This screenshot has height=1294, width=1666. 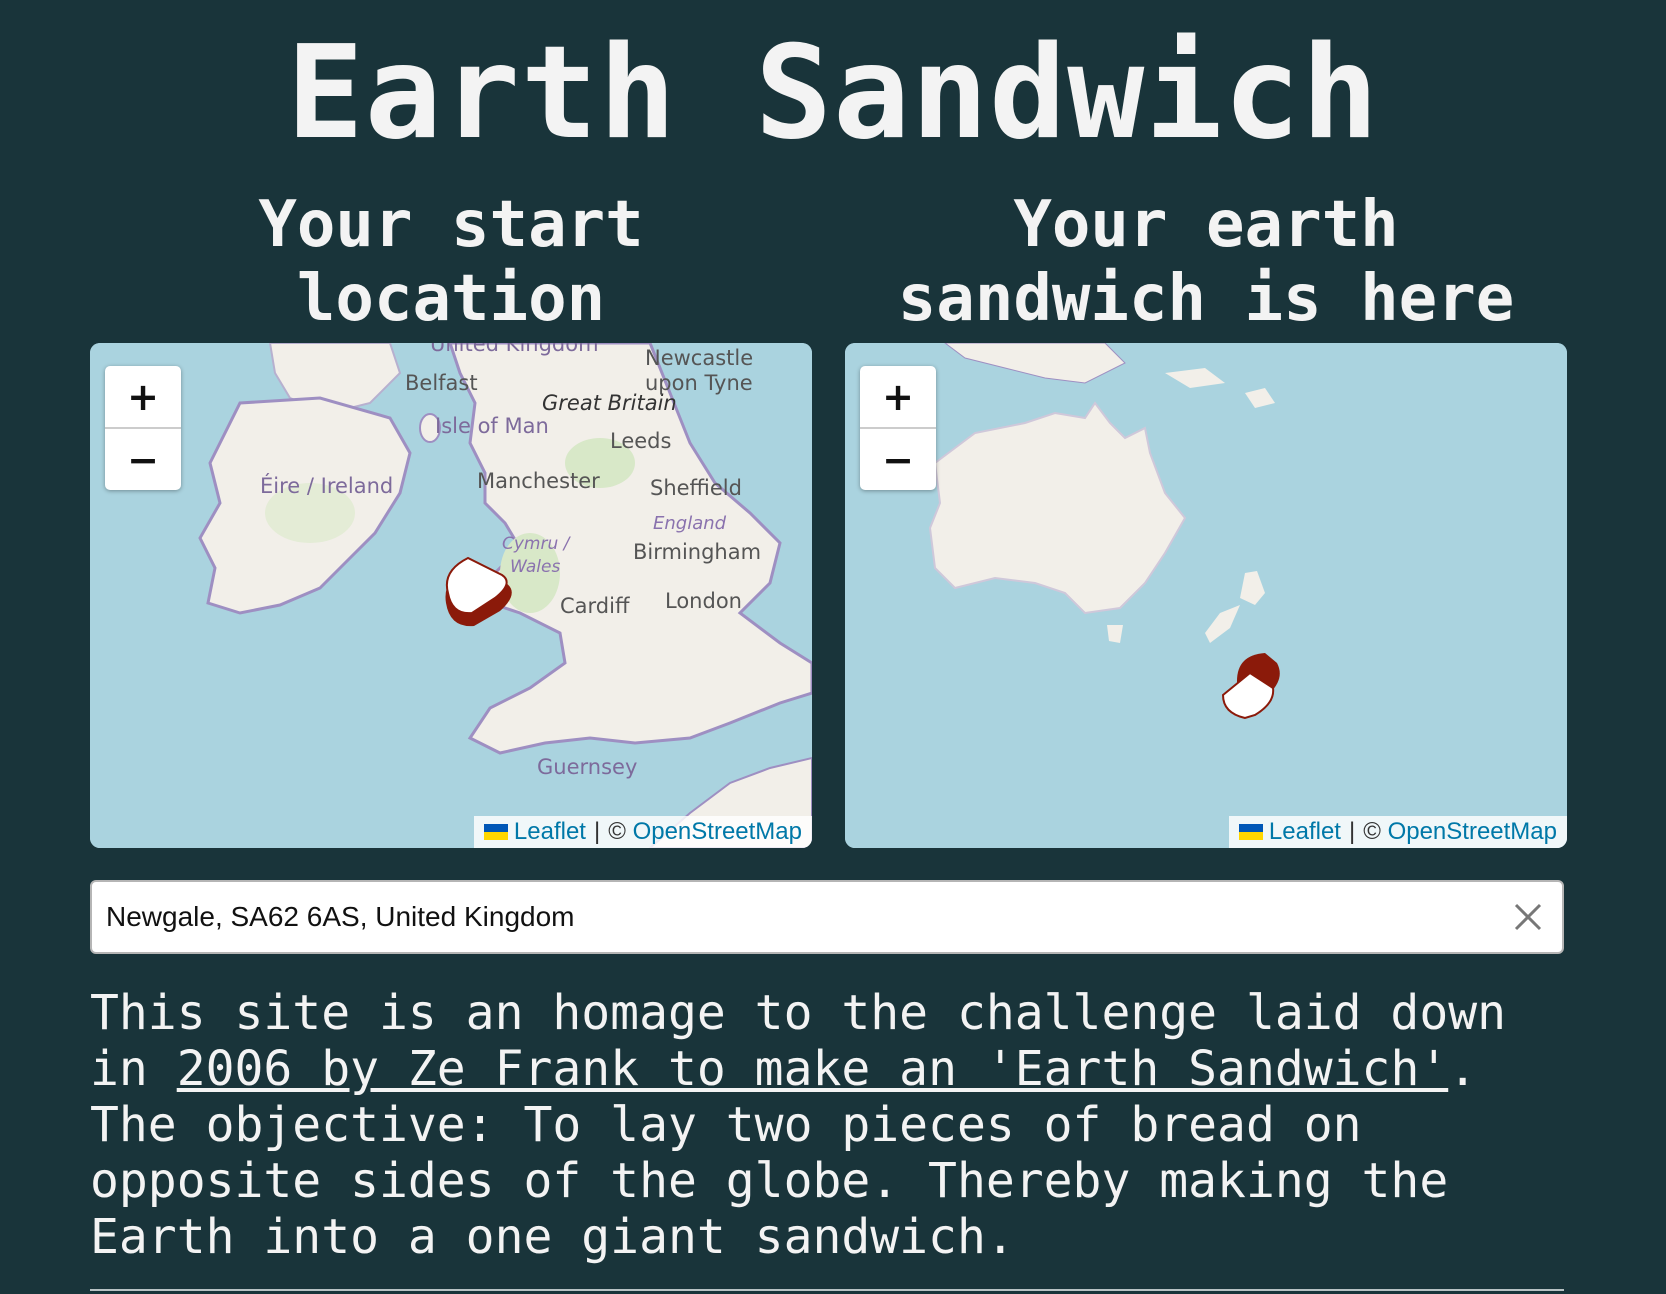 I want to click on label-guernsey: Guernsey, so click(x=587, y=767).